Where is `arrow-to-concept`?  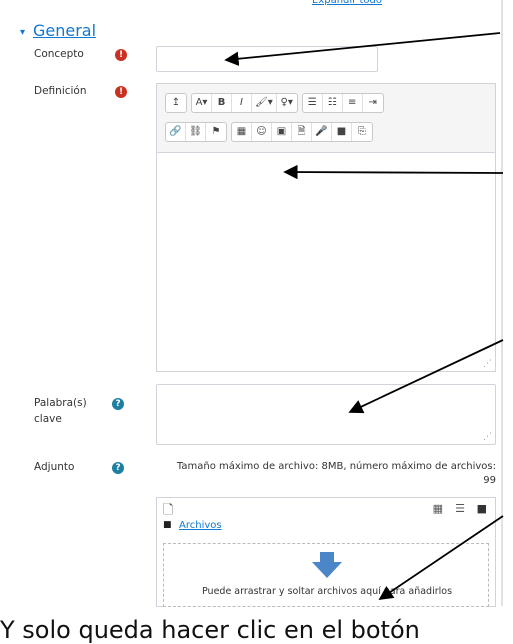 arrow-to-concept is located at coordinates (362, 49).